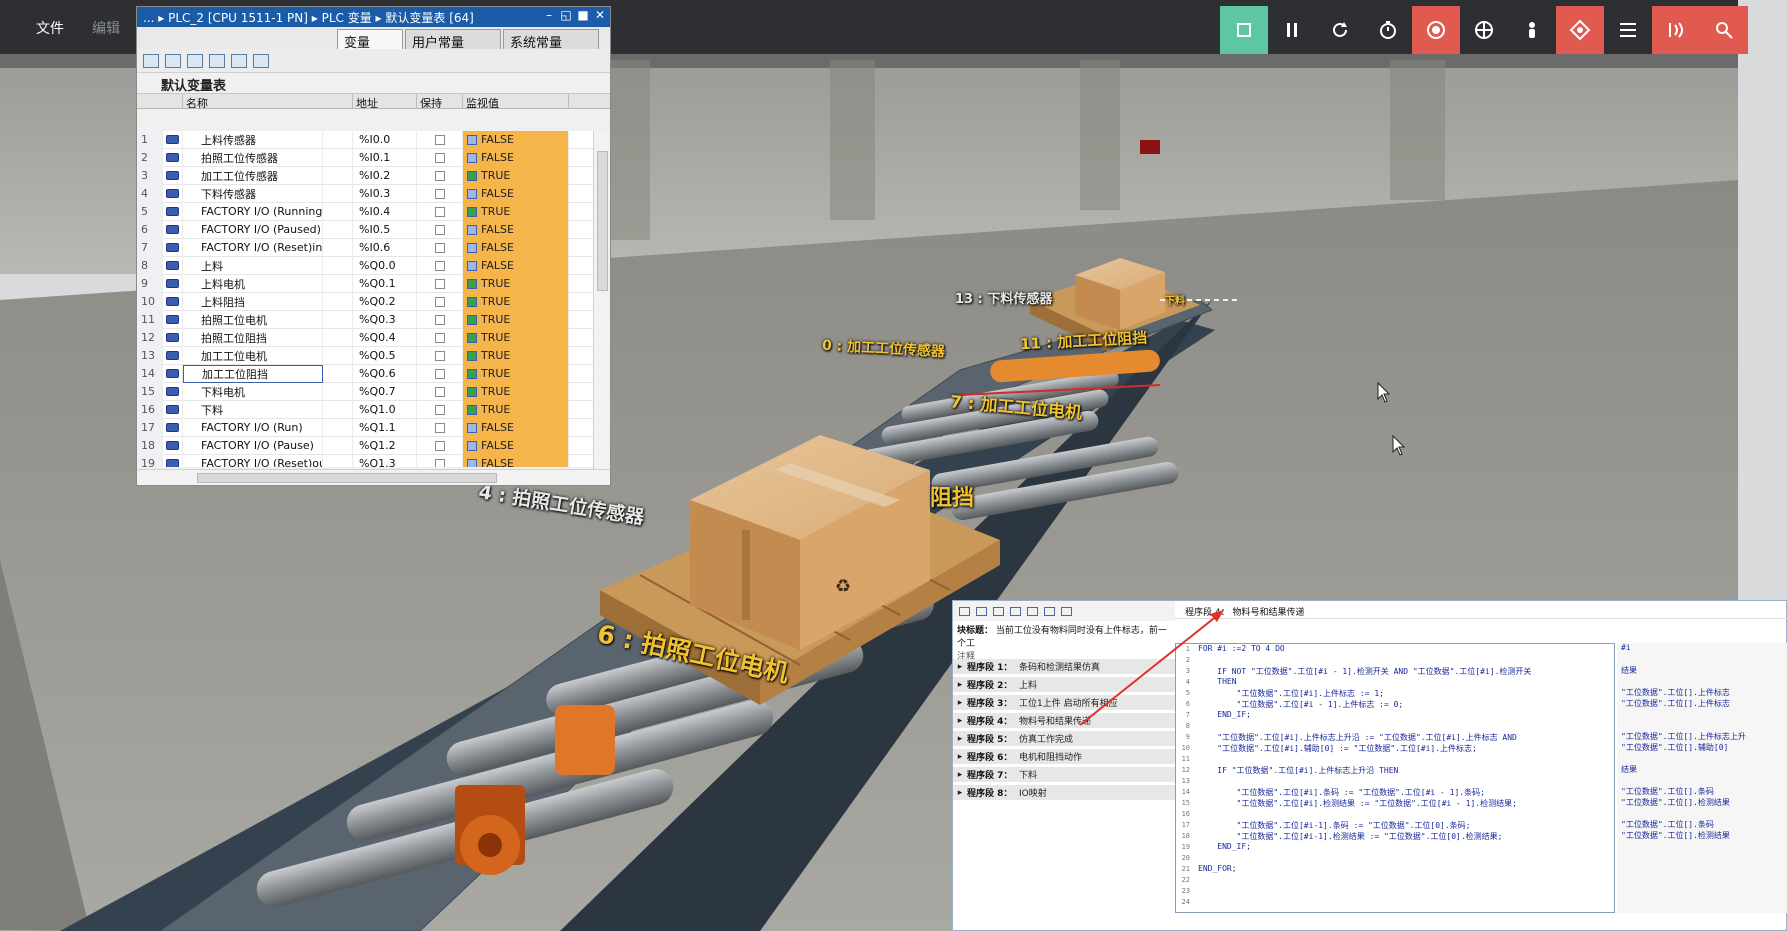 This screenshot has width=1787, height=931. I want to click on tag-name: 下料, so click(253, 409).